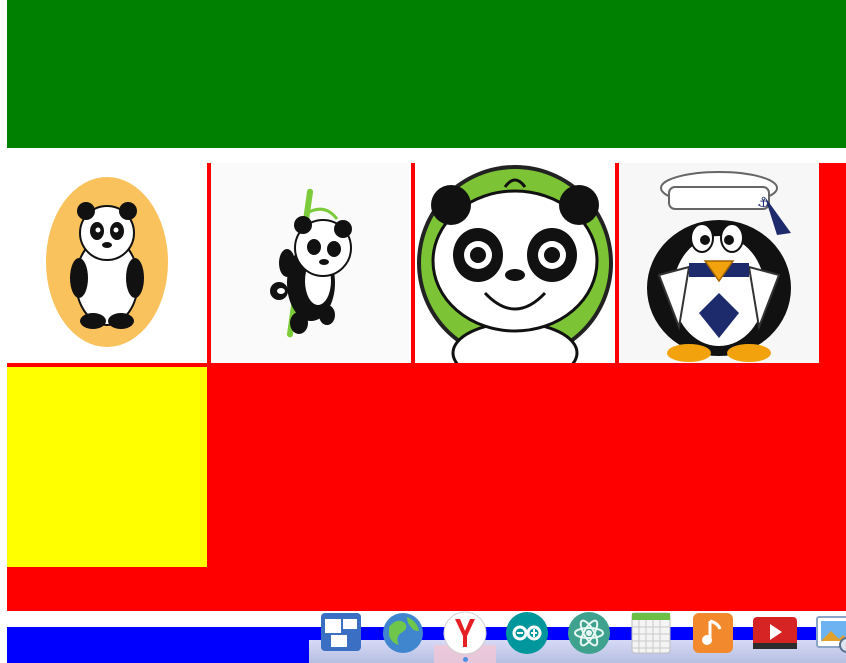 This screenshot has height=663, width=846. I want to click on dock-item-arduino, so click(527, 631).